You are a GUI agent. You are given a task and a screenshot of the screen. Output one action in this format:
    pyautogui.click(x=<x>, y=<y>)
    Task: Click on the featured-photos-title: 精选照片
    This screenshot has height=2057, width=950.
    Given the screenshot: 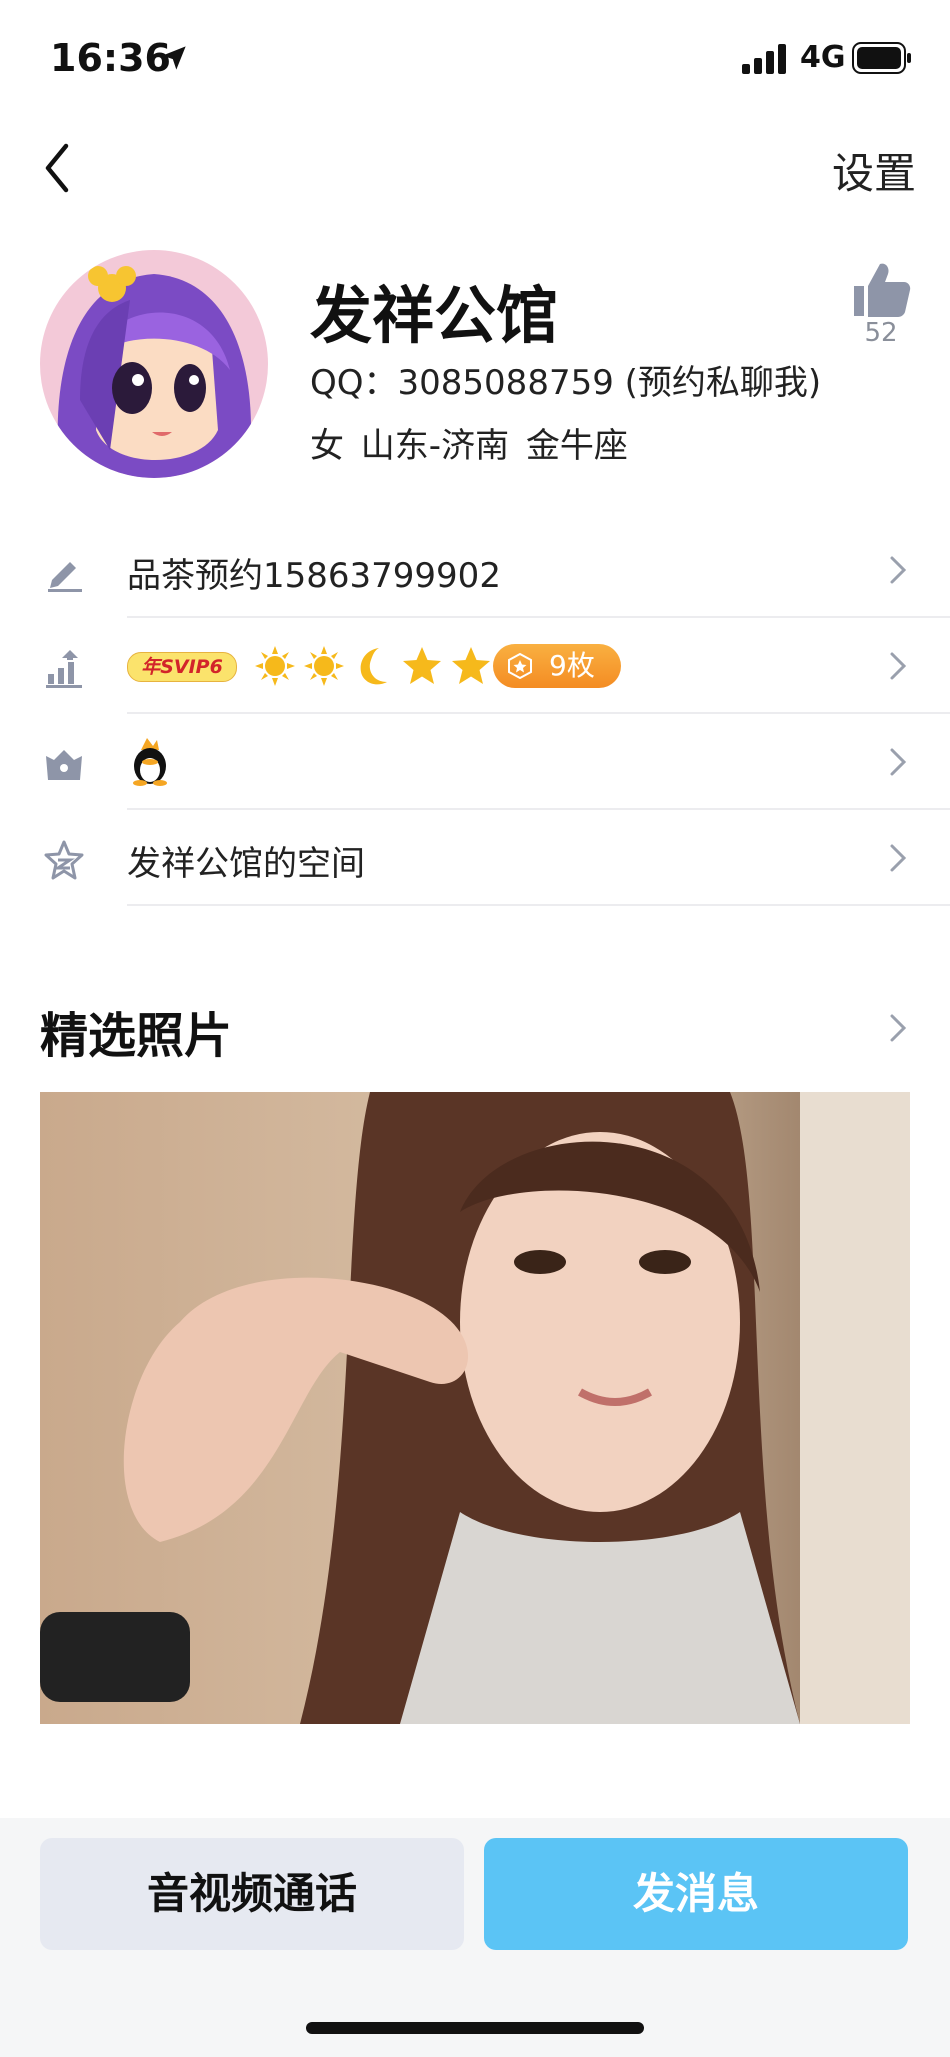 What is the action you would take?
    pyautogui.click(x=136, y=1036)
    